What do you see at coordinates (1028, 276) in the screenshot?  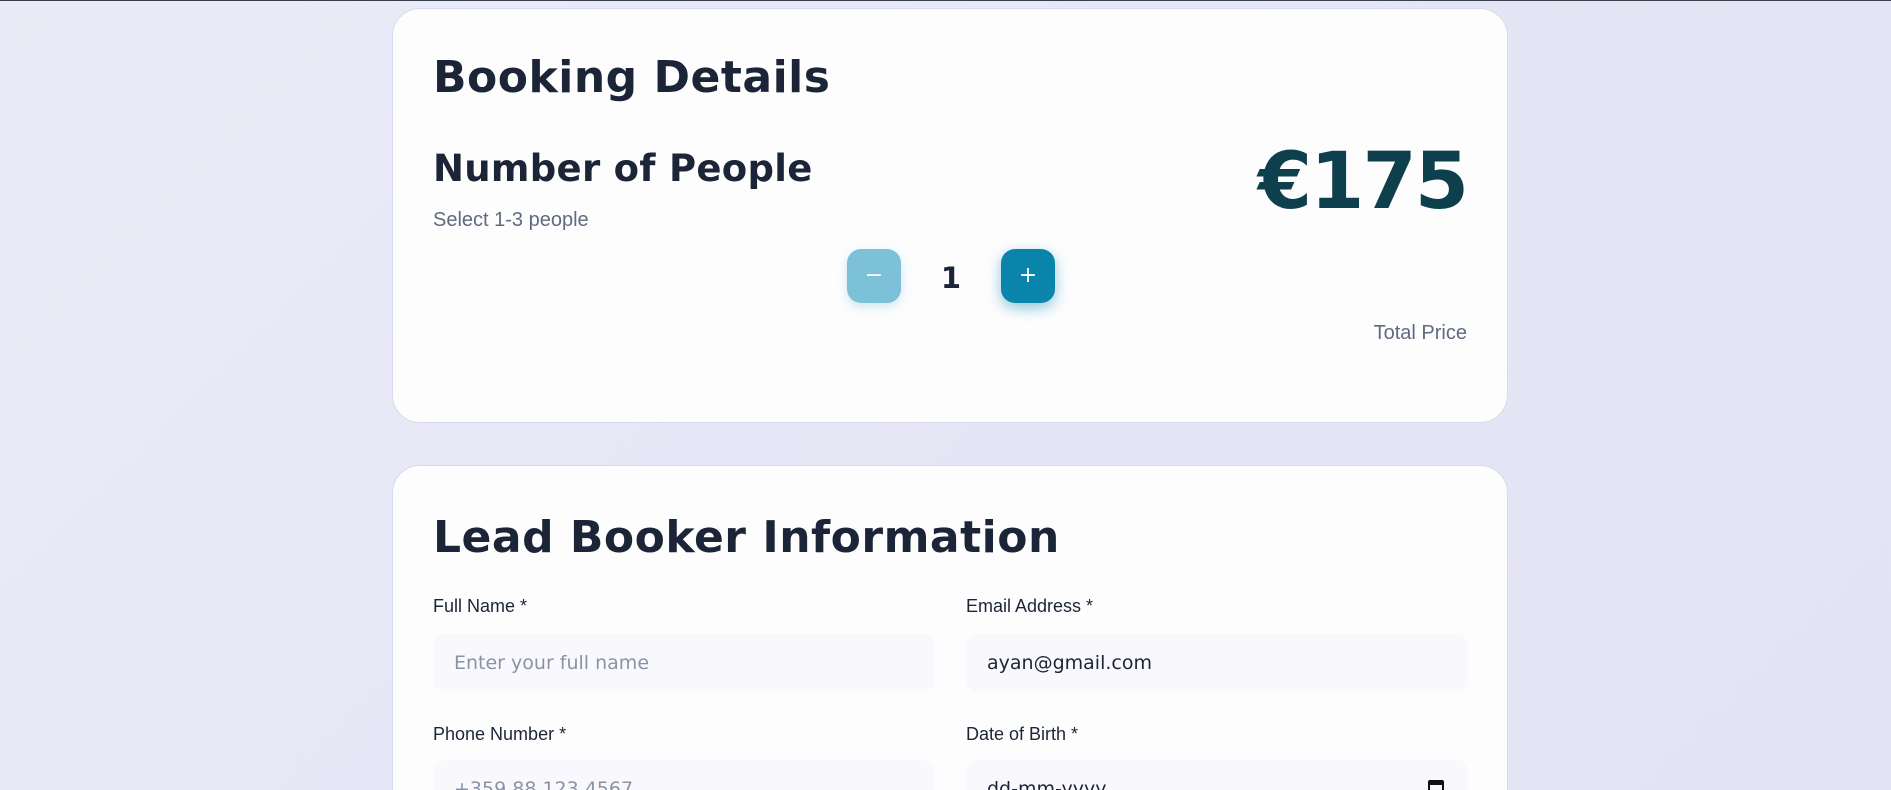 I see `increment-people-button: +` at bounding box center [1028, 276].